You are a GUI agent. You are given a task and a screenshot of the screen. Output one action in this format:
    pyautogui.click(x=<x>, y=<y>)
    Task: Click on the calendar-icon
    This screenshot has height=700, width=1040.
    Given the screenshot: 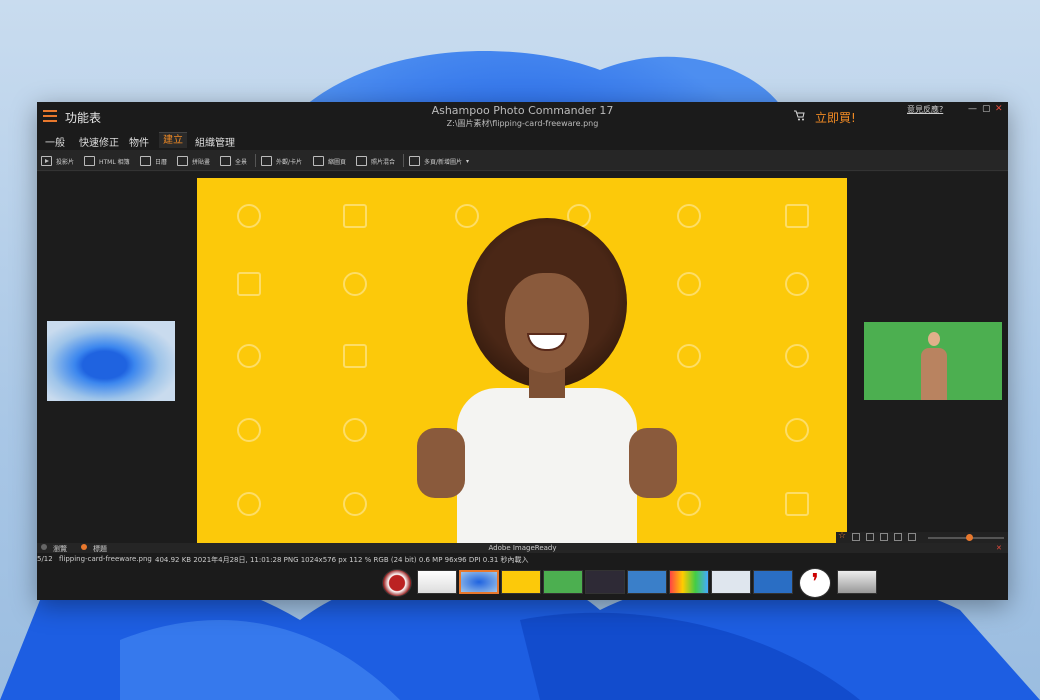 What is the action you would take?
    pyautogui.click(x=145, y=161)
    